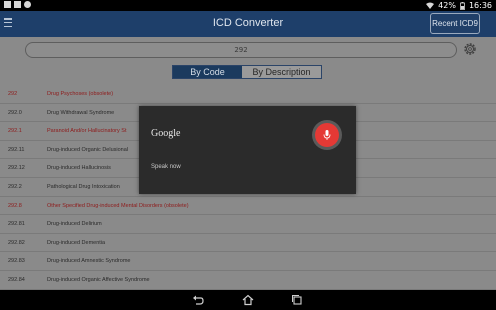 The width and height of the screenshot is (496, 310). I want to click on recent-icd9-button: Recent ICD9, so click(455, 23).